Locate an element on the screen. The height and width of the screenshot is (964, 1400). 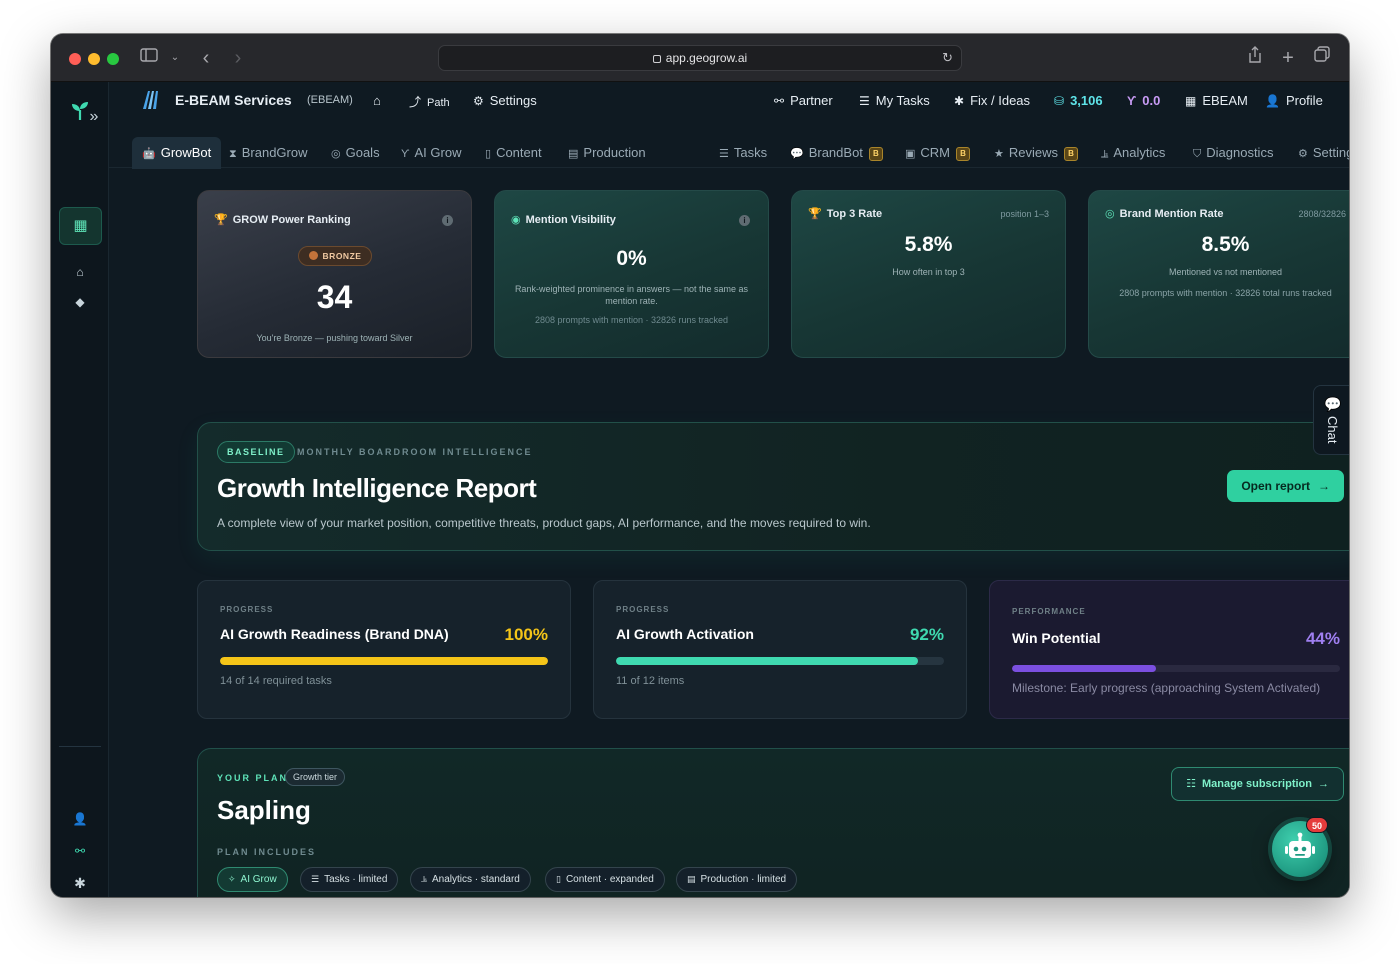
shield-icon: ⛉ is located at coordinates (1197, 154).